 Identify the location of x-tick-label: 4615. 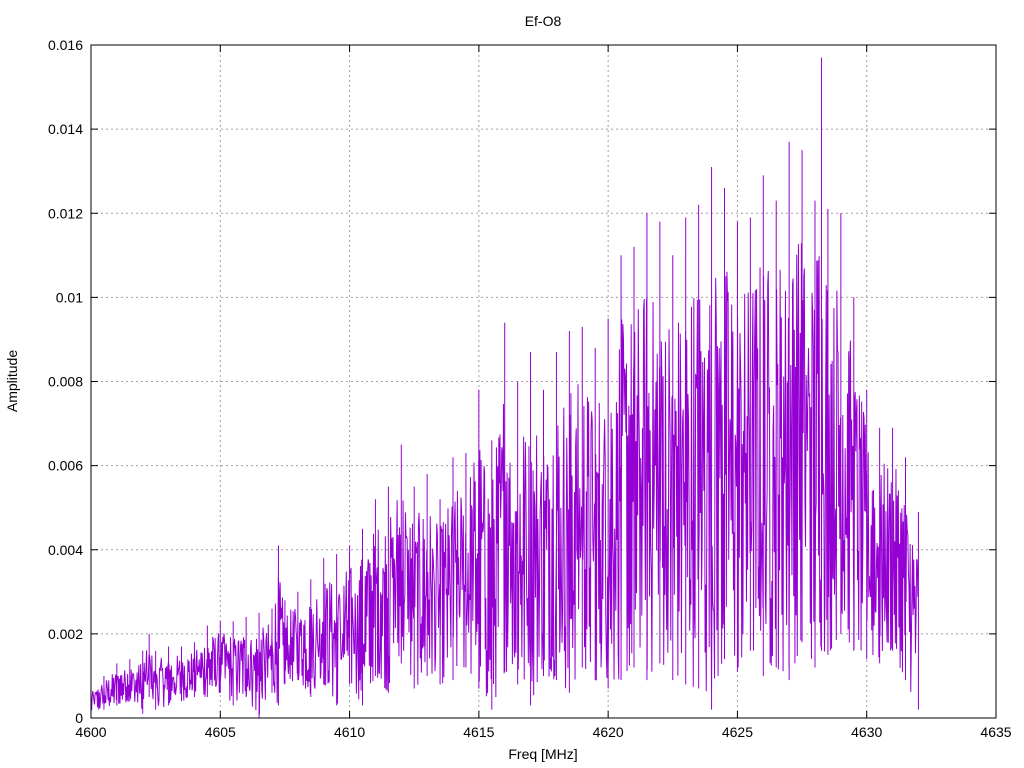
(478, 732).